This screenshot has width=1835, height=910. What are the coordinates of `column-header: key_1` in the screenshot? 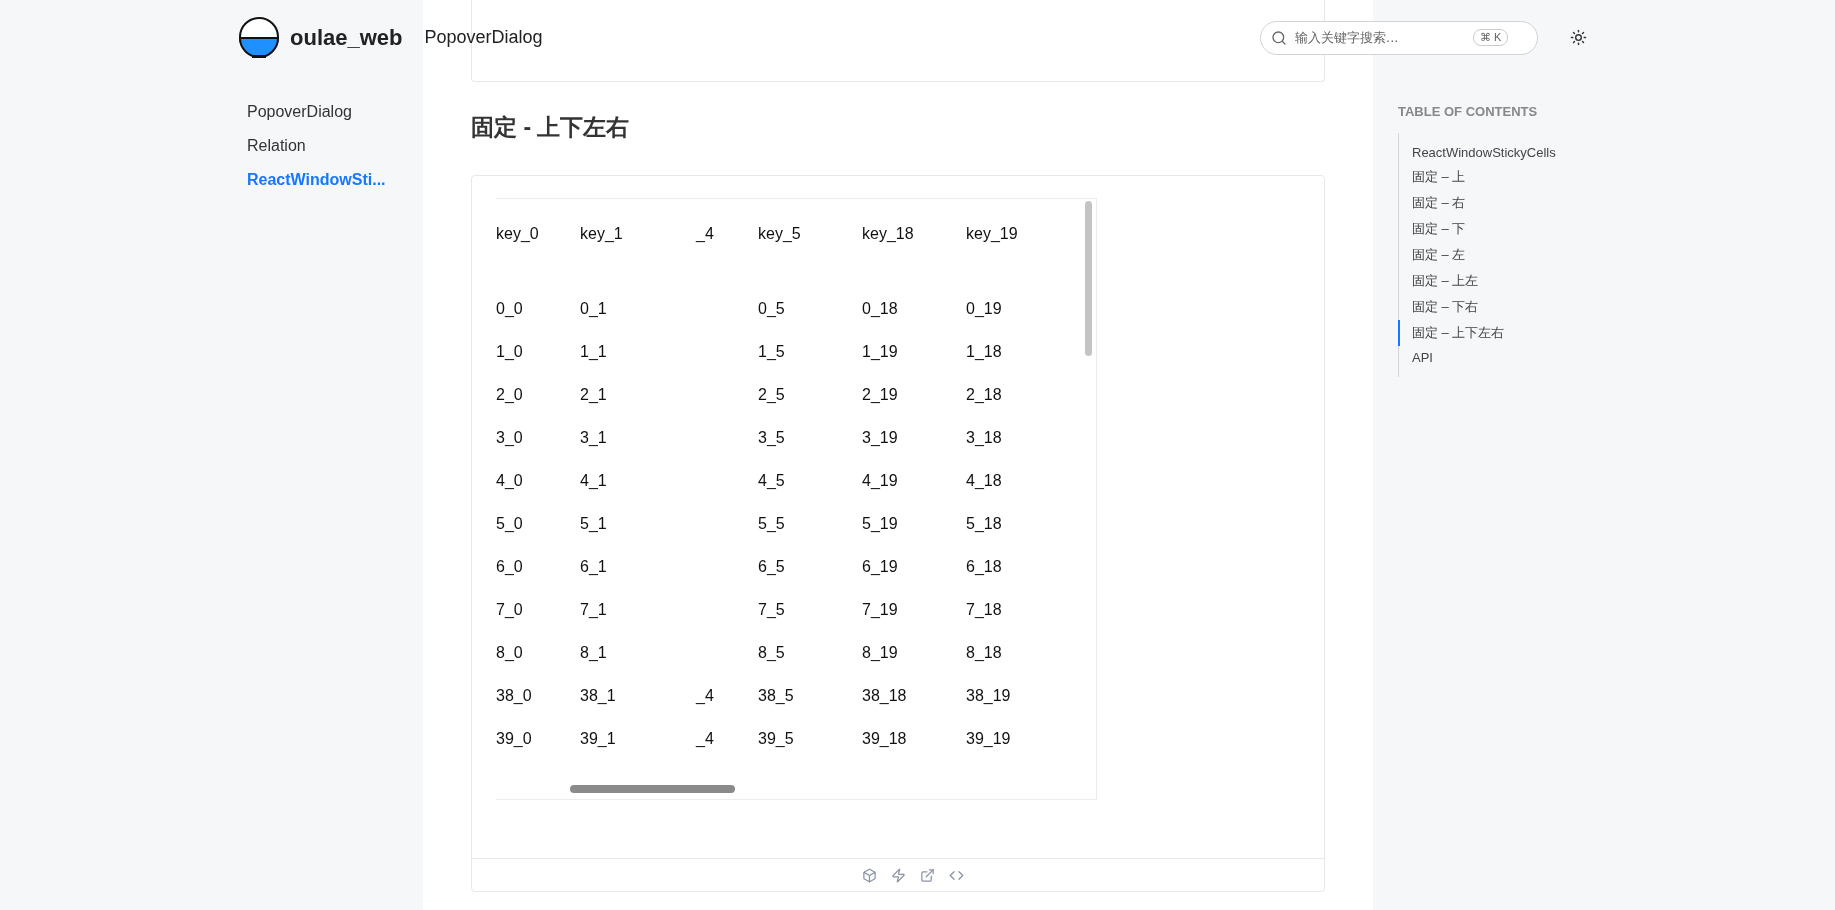 It's located at (602, 234).